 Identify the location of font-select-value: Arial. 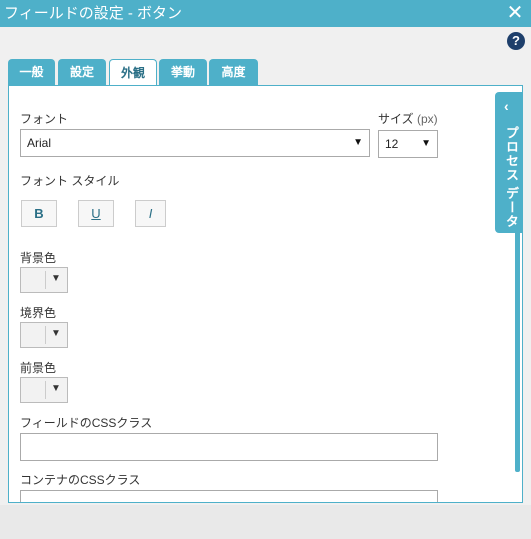
(39, 143).